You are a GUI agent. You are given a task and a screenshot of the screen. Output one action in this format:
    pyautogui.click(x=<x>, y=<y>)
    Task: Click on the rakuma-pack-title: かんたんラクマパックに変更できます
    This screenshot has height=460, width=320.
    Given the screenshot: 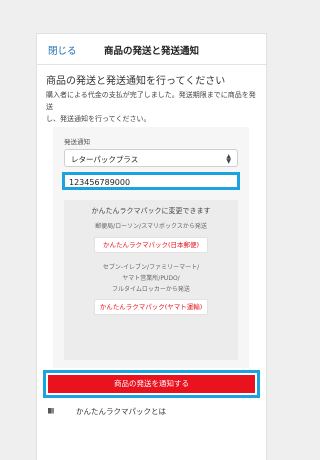 What is the action you would take?
    pyautogui.click(x=151, y=211)
    